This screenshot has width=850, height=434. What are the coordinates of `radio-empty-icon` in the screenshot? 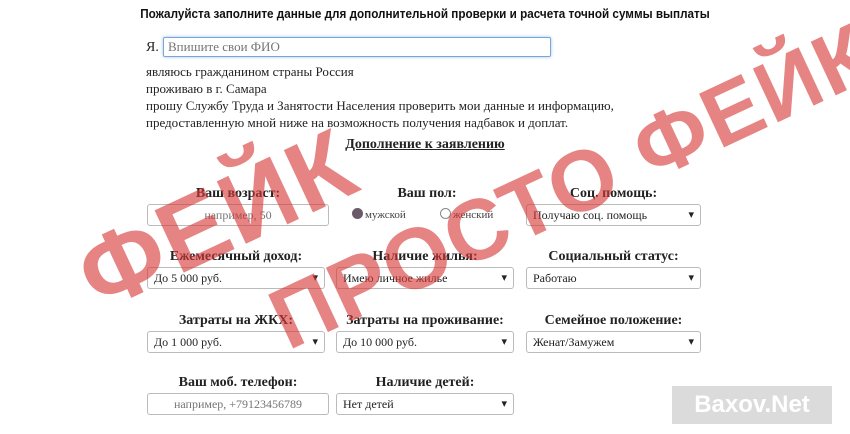 It's located at (445, 213).